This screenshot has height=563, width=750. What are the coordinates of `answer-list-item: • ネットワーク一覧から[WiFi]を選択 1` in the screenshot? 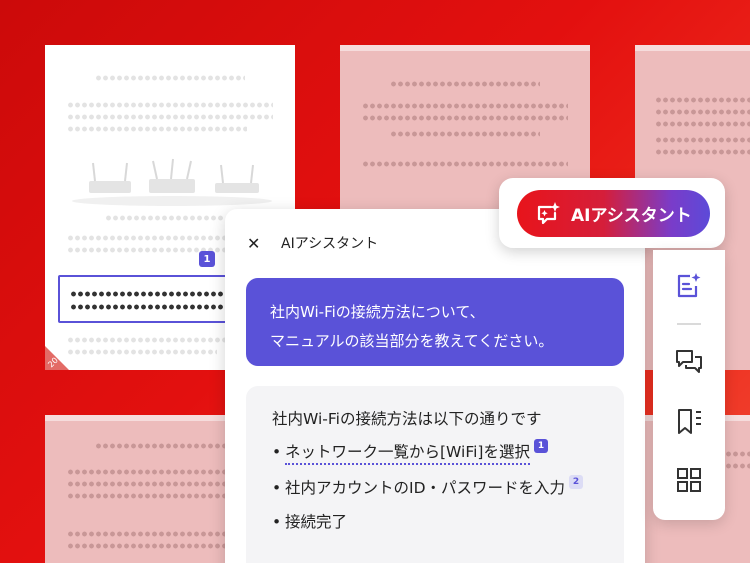 It's located at (435, 452).